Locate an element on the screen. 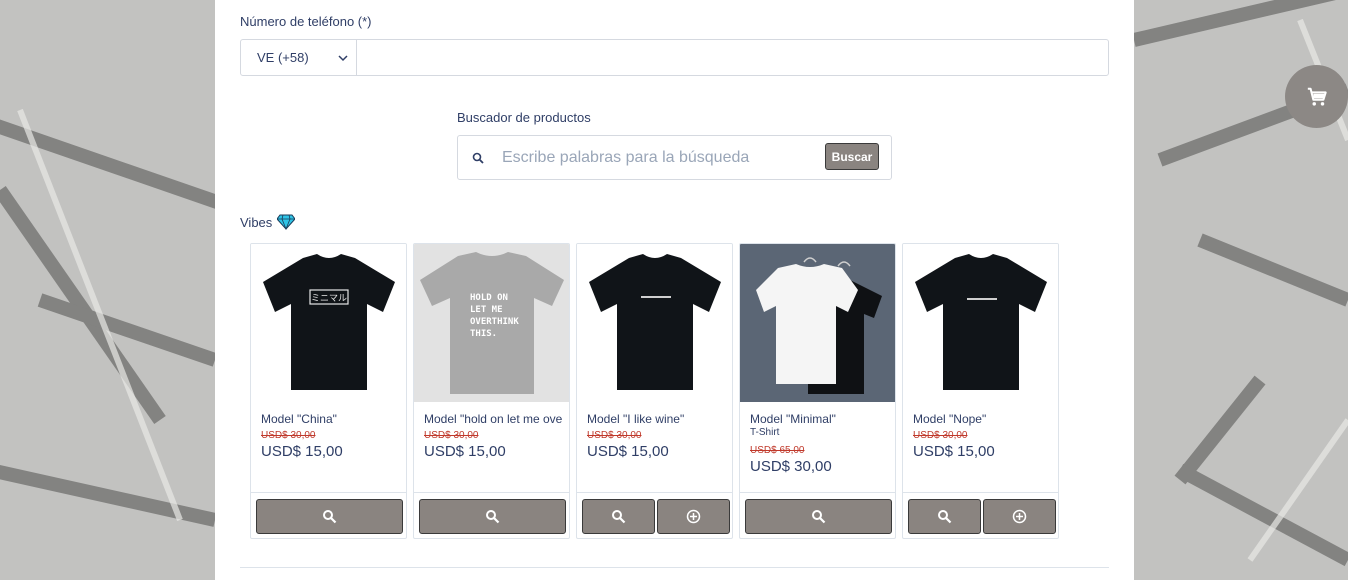  phone-field-group: VE (+58) is located at coordinates (674, 57).